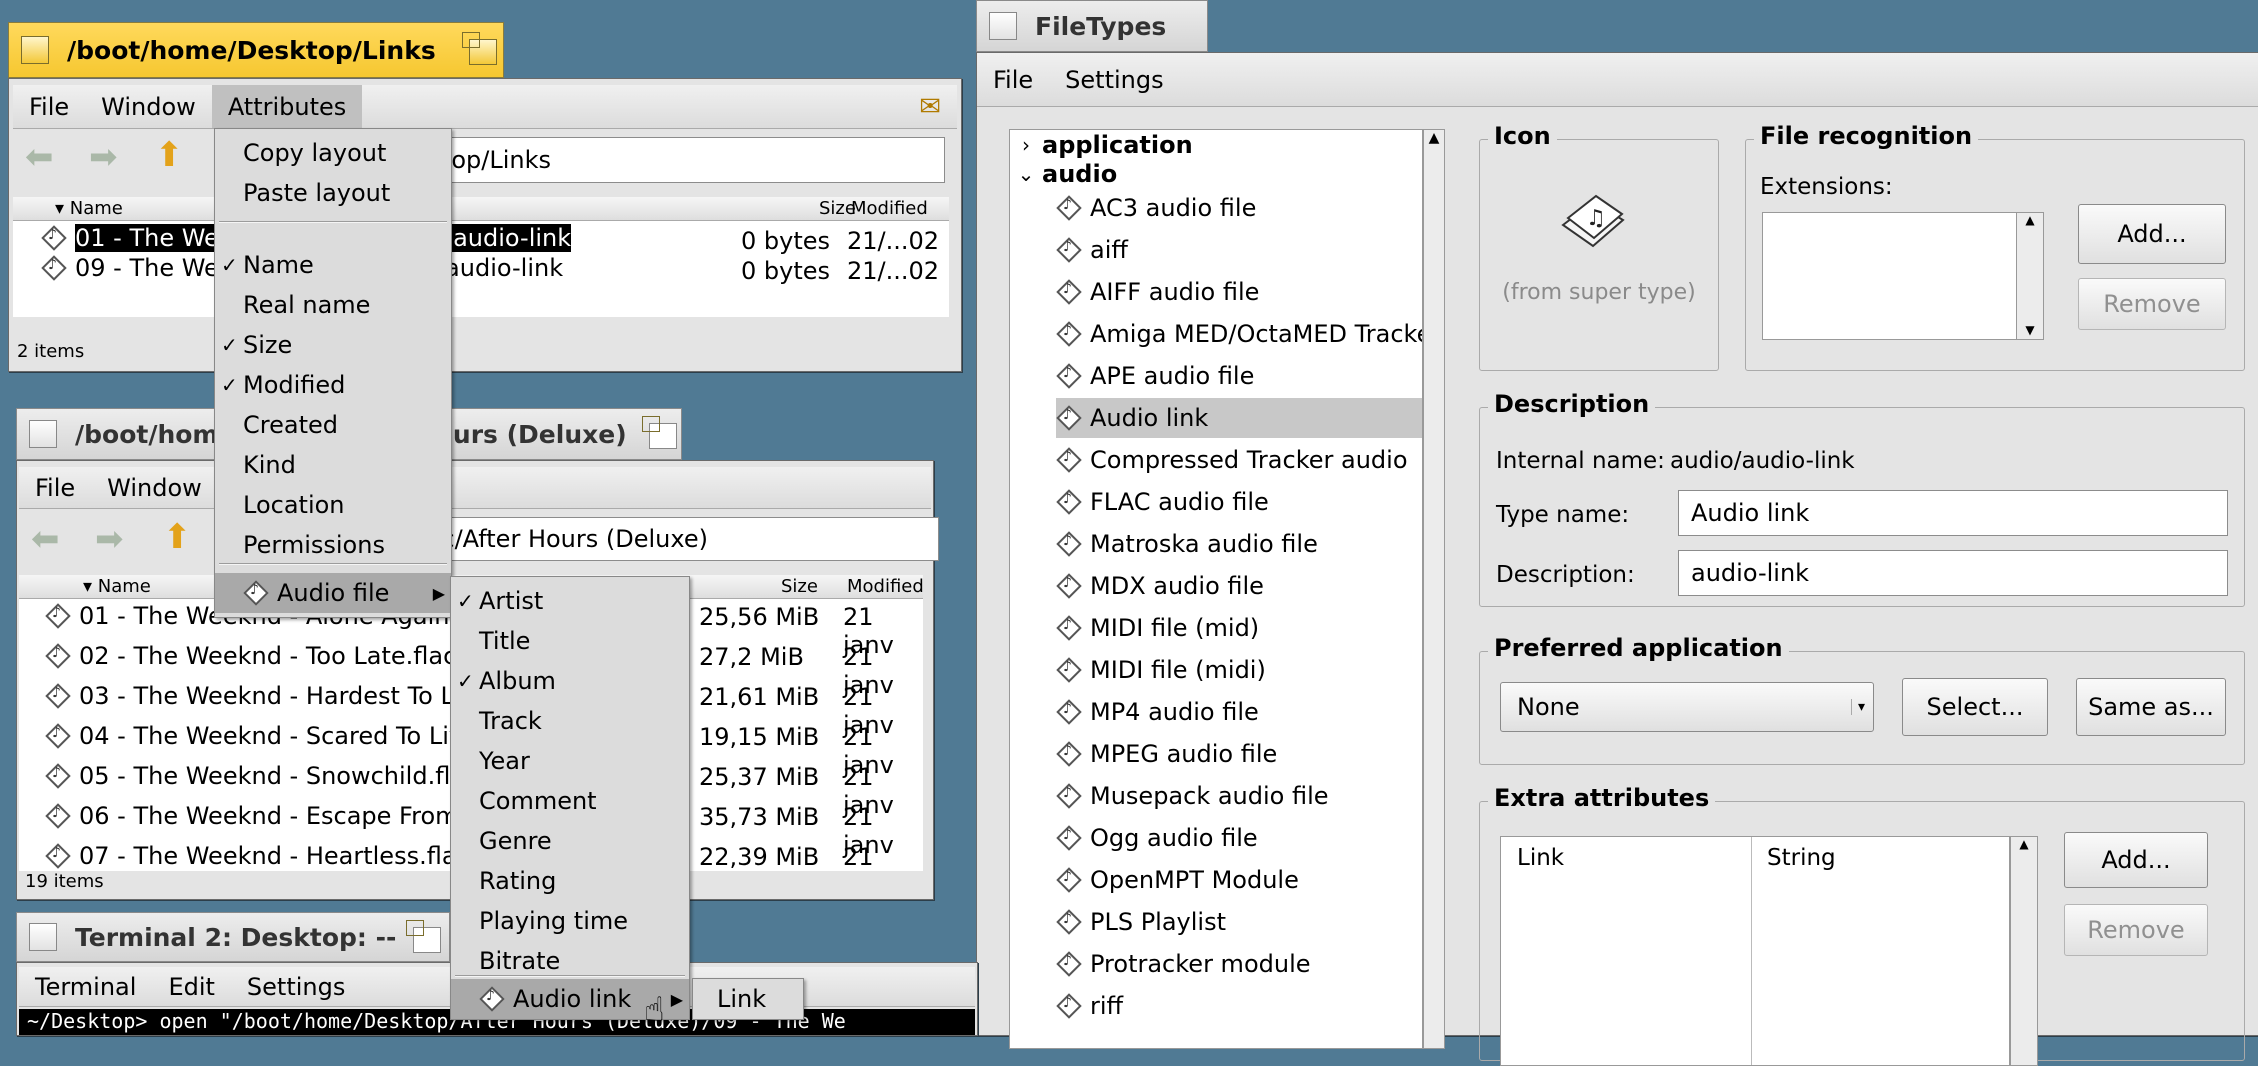 Image resolution: width=2258 pixels, height=1066 pixels. I want to click on tree-group-audio: ⌄ audio, so click(1200, 173).